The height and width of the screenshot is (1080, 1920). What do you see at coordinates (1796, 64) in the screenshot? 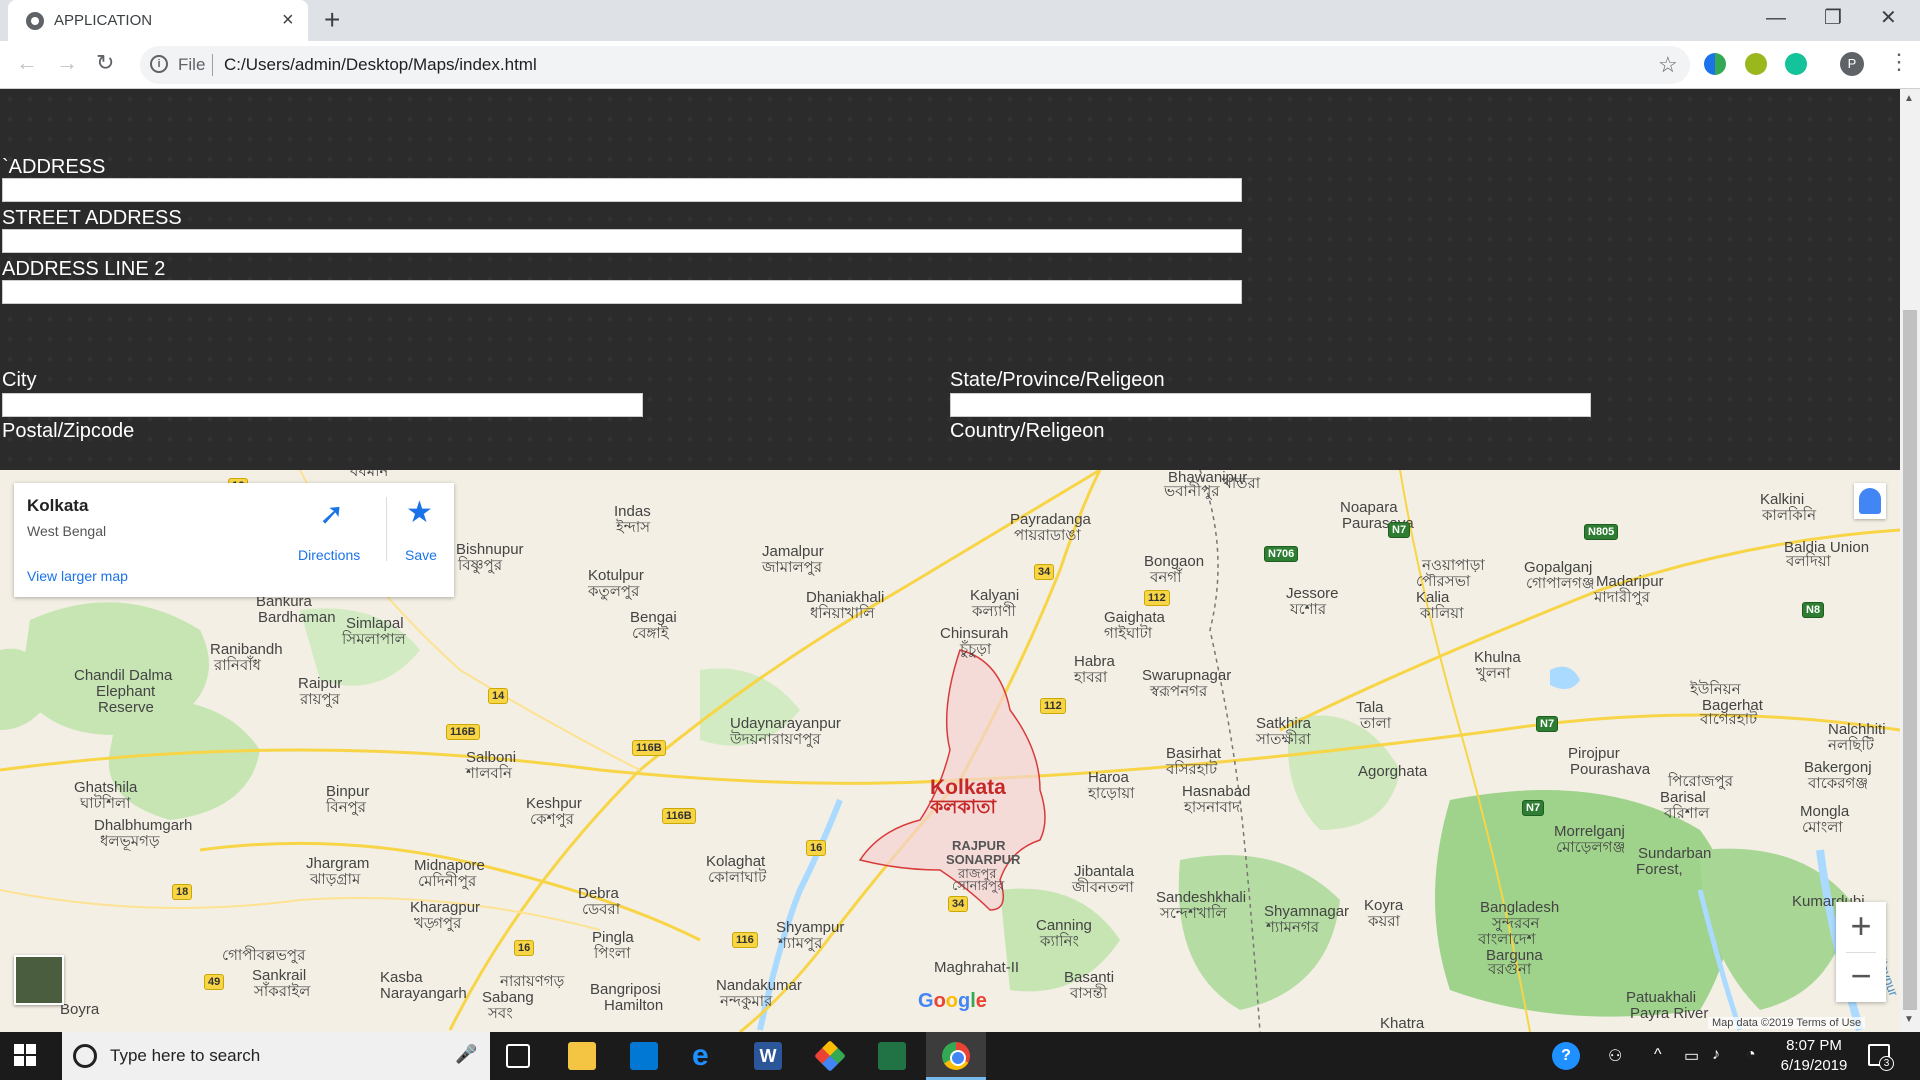
I see `grammarly-icon` at bounding box center [1796, 64].